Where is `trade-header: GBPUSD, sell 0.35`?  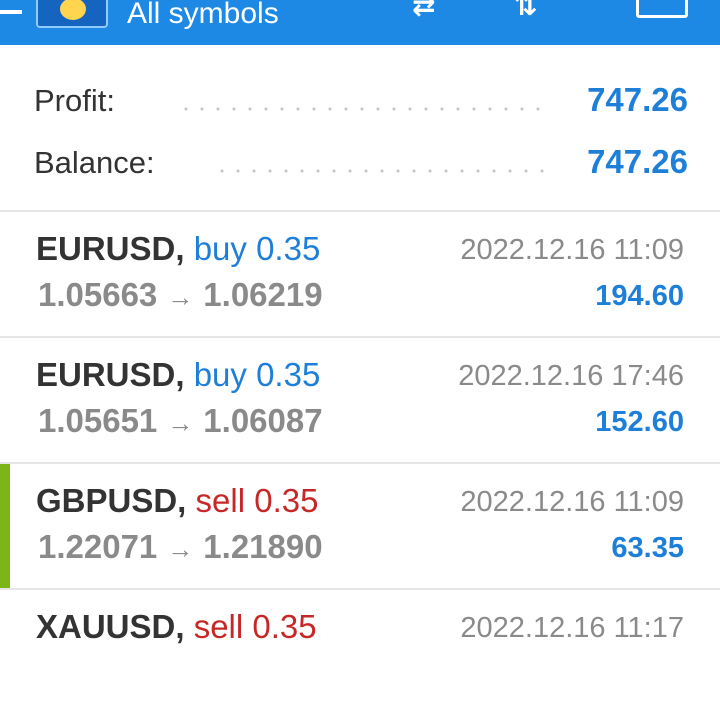 trade-header: GBPUSD, sell 0.35 is located at coordinates (177, 501).